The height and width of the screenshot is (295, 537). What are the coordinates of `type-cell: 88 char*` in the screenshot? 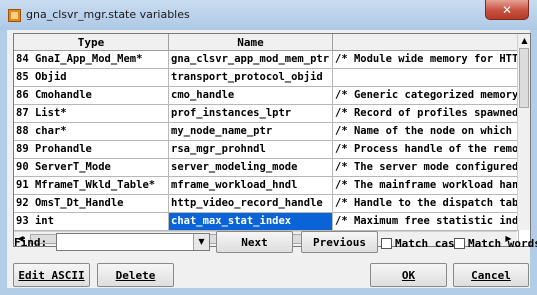 It's located at (91, 132).